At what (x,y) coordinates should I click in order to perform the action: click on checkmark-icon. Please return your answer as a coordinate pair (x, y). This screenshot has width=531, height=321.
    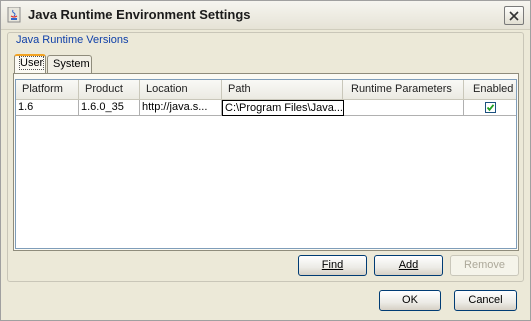
    Looking at the image, I should click on (490, 108).